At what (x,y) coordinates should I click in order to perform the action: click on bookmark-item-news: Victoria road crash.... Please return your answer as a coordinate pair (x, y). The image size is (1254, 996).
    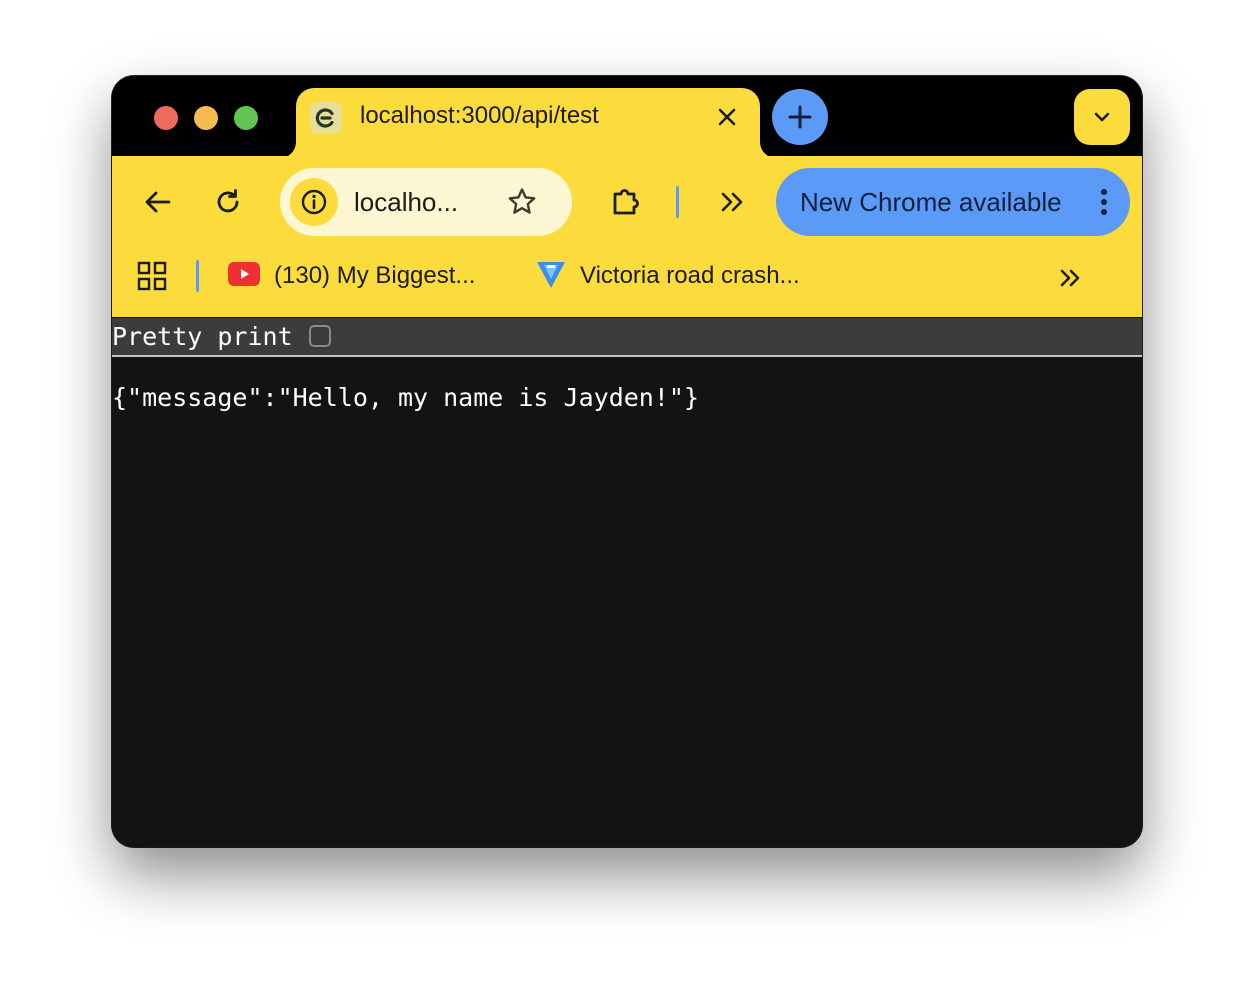
    Looking at the image, I should click on (668, 276).